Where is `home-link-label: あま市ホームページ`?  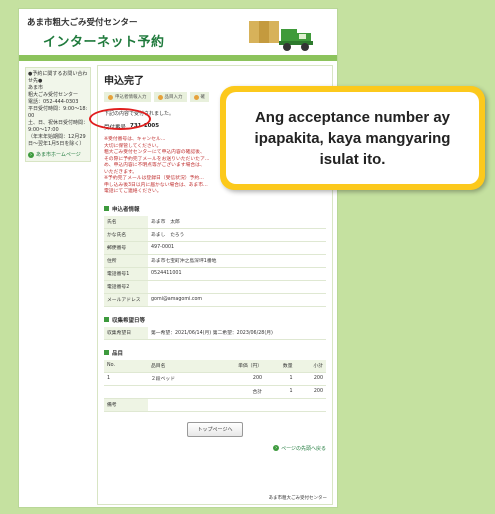
home-link-label: あま市ホームページ is located at coordinates (58, 155).